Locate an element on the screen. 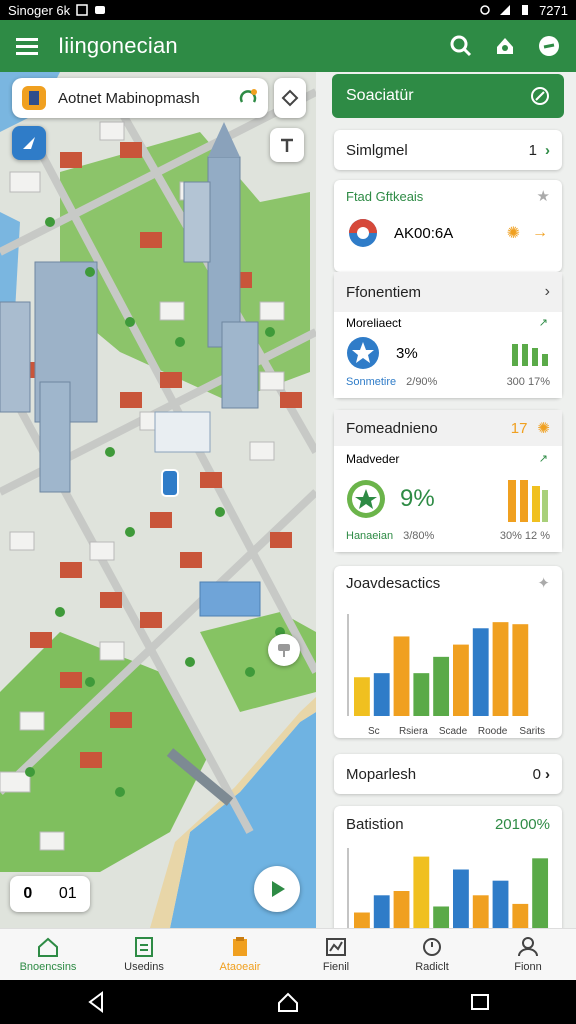 The image size is (576, 1024). component-card-sub: Moreliaect is located at coordinates (374, 323).